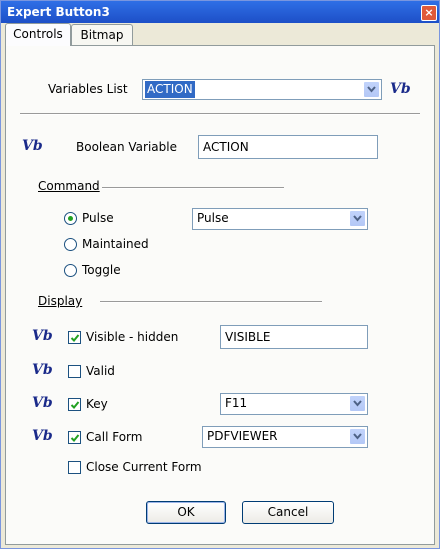 This screenshot has width=440, height=549. Describe the element at coordinates (58, 12) in the screenshot. I see `window-title: Expert Button3` at that location.